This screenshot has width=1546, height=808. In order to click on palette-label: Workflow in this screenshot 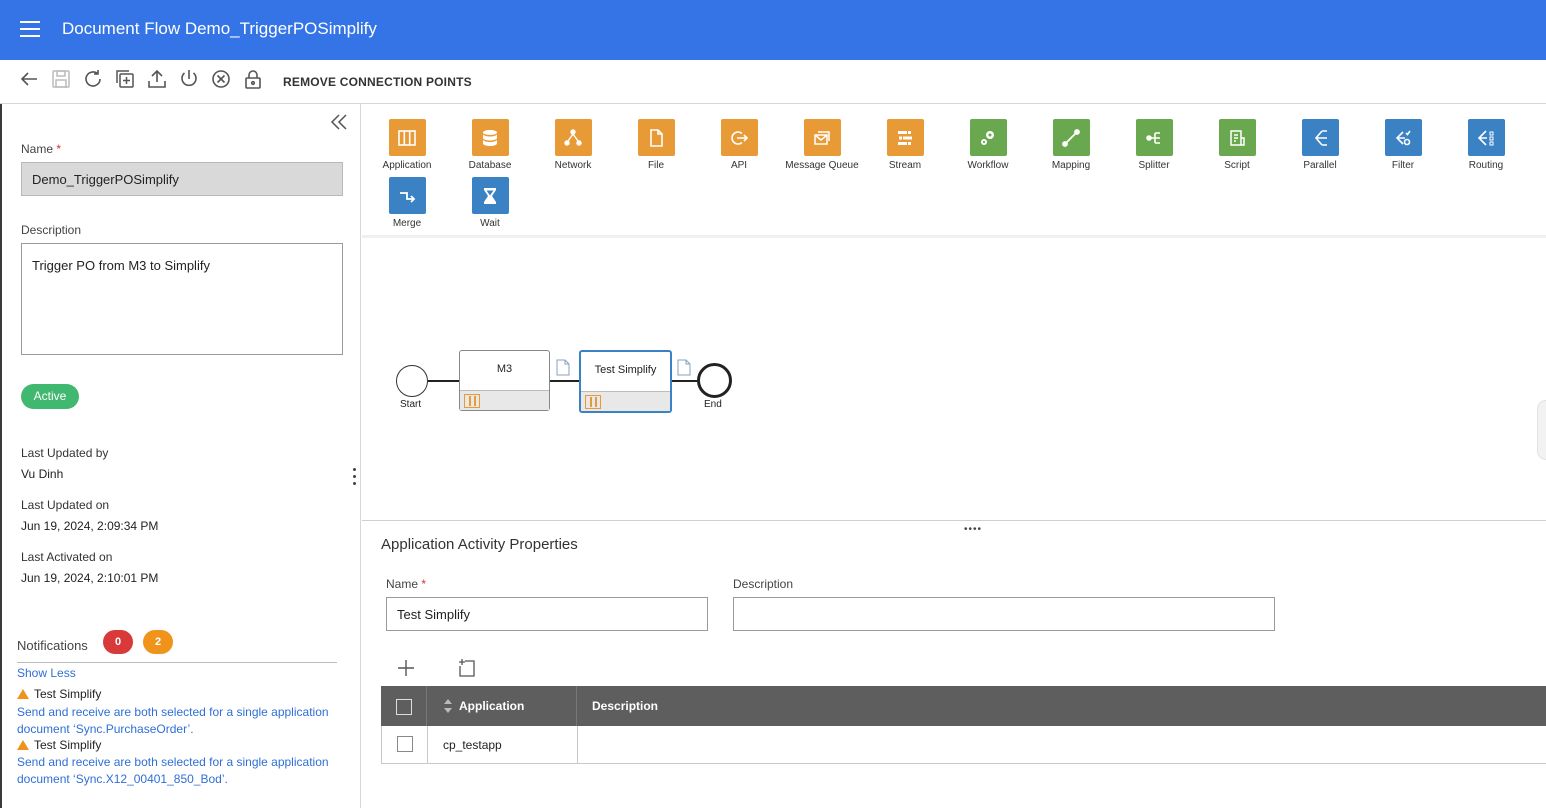, I will do `click(988, 165)`.